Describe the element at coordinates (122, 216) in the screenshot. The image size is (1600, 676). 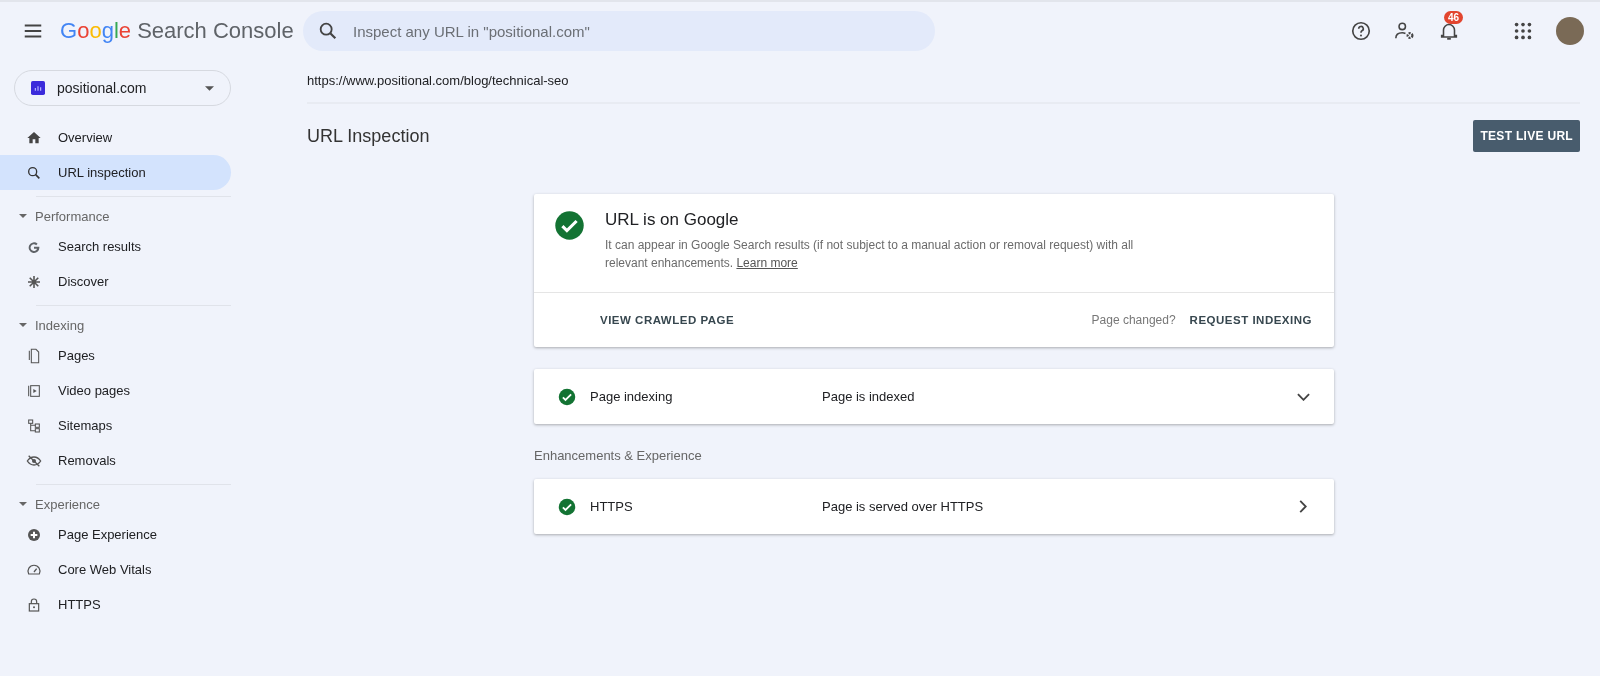
I see `section-header: Performance` at that location.